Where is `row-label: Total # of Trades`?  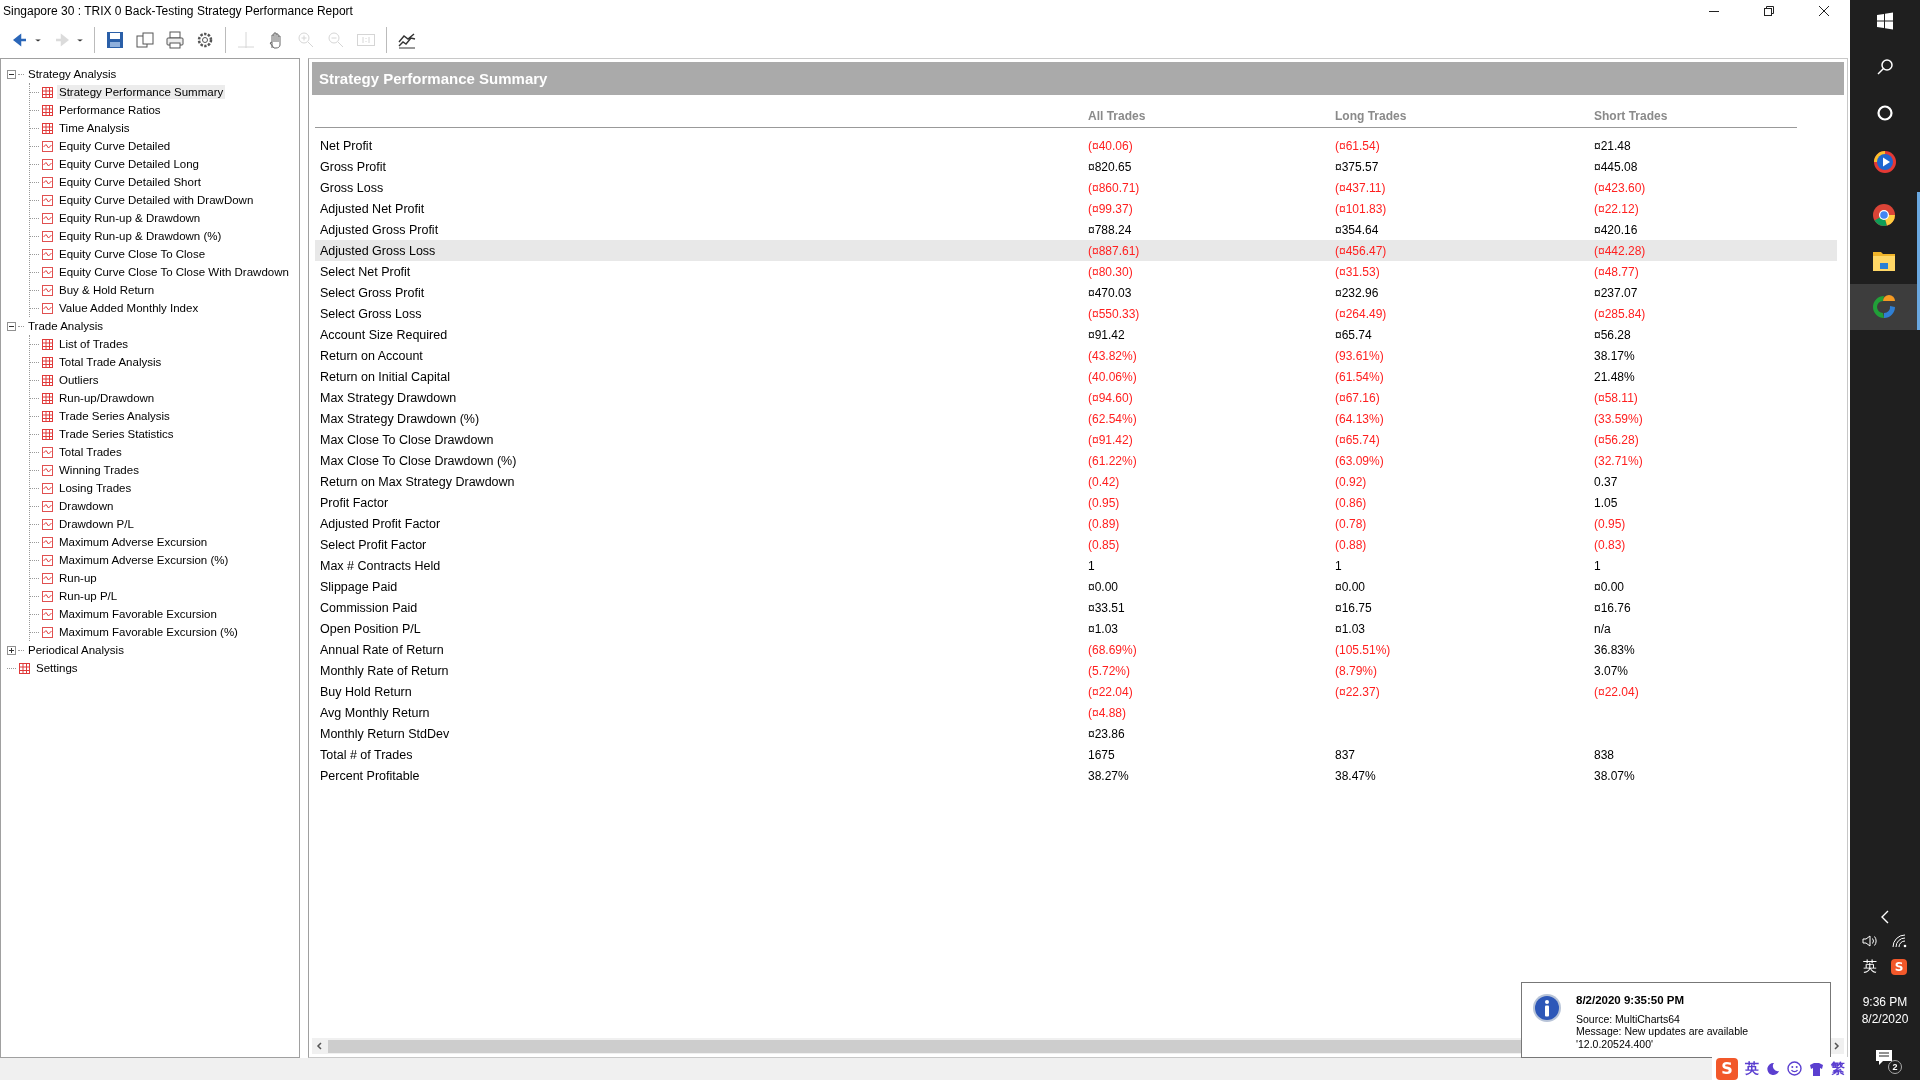 row-label: Total # of Trades is located at coordinates (366, 754).